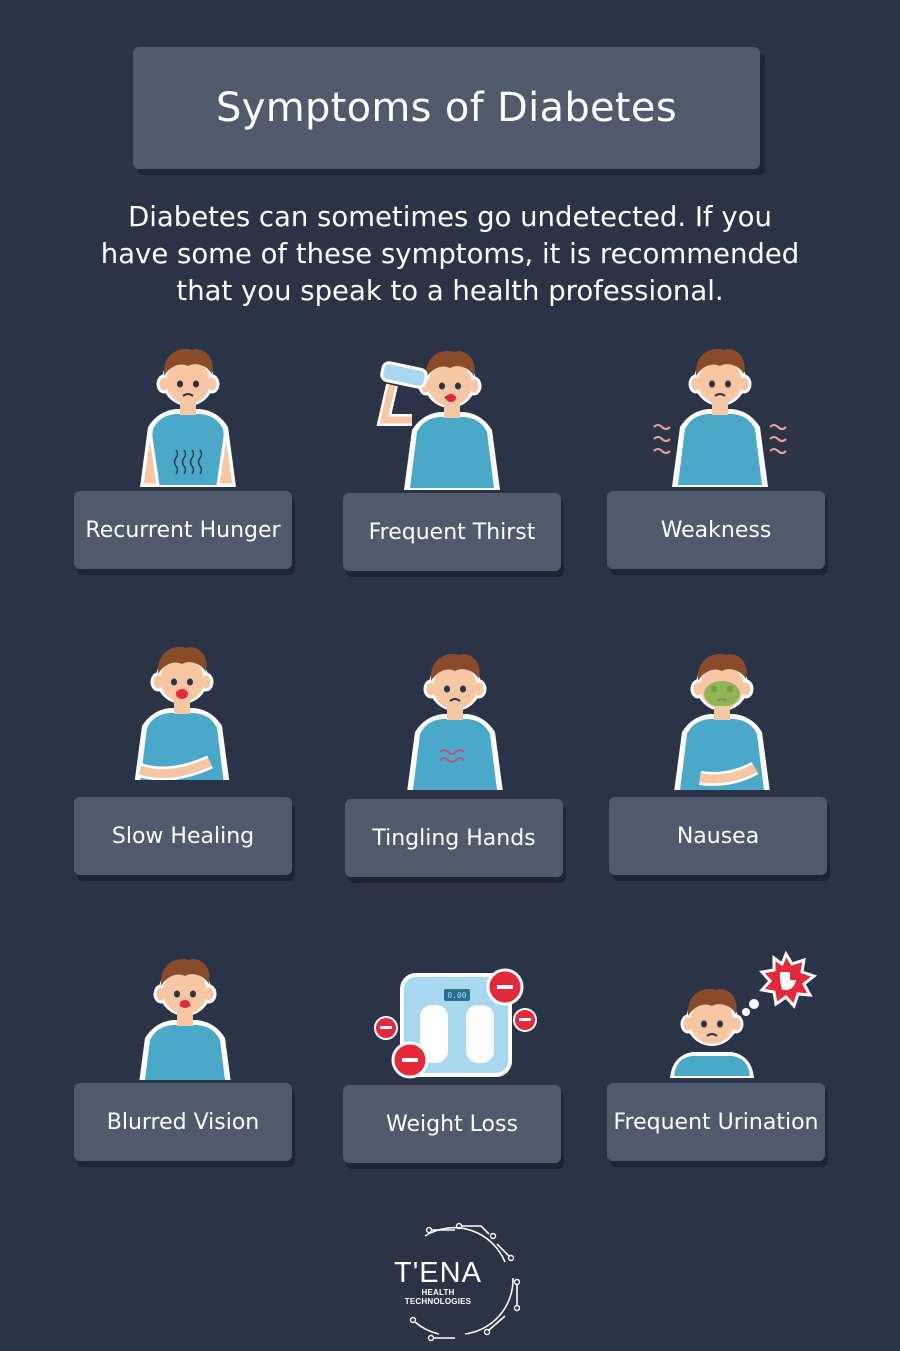 This screenshot has height=1351, width=900. Describe the element at coordinates (182, 712) in the screenshot. I see `pained-person-icon` at that location.